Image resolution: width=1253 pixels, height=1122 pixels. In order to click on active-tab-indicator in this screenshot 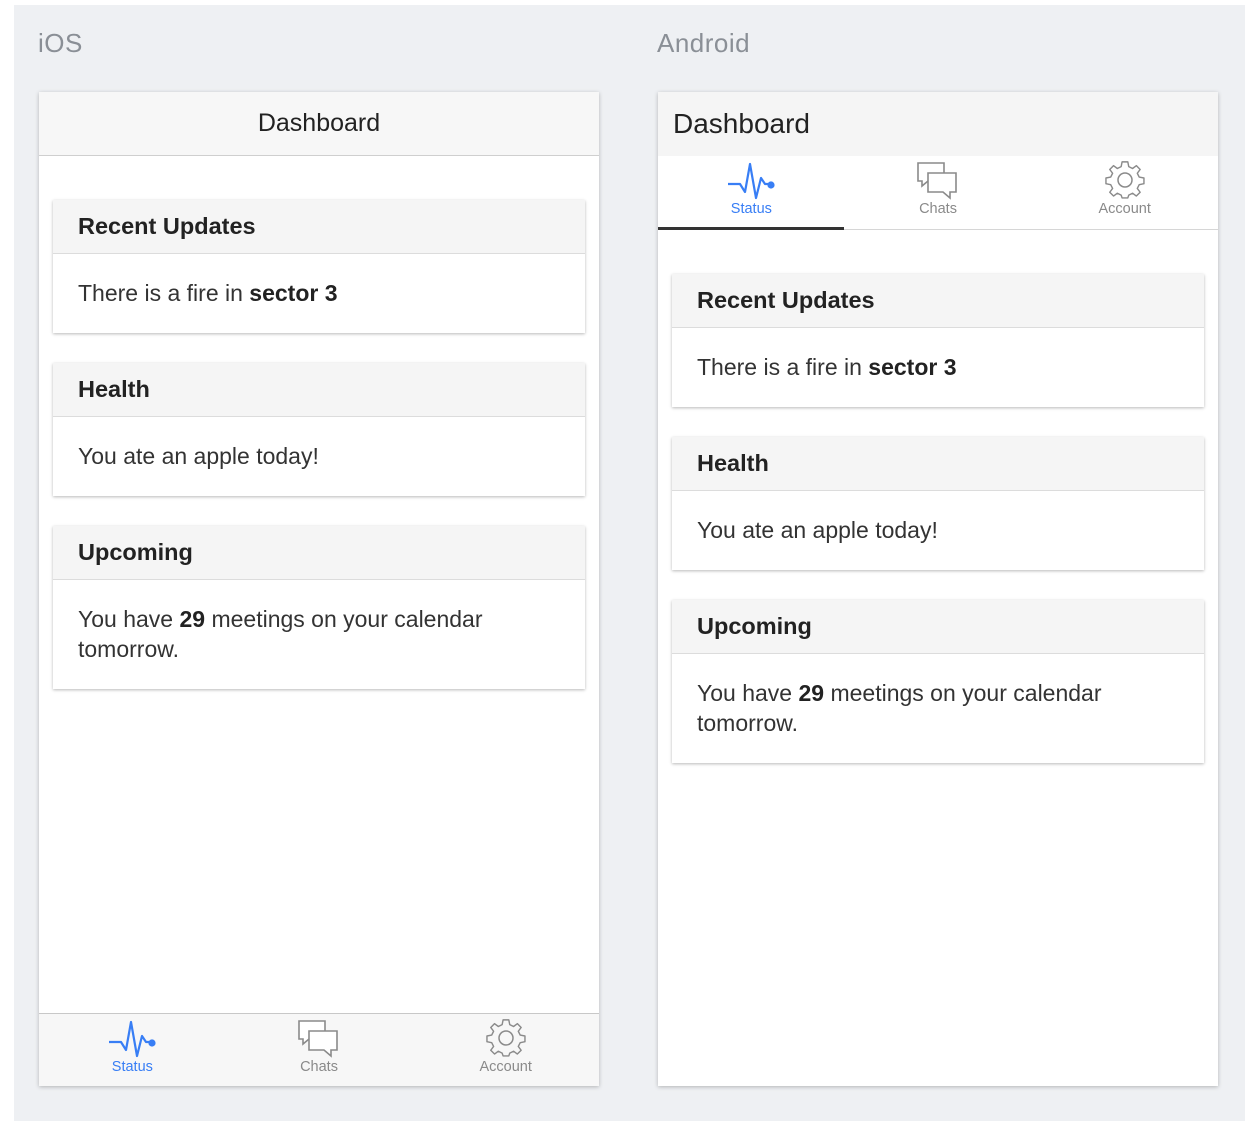, I will do `click(751, 228)`.